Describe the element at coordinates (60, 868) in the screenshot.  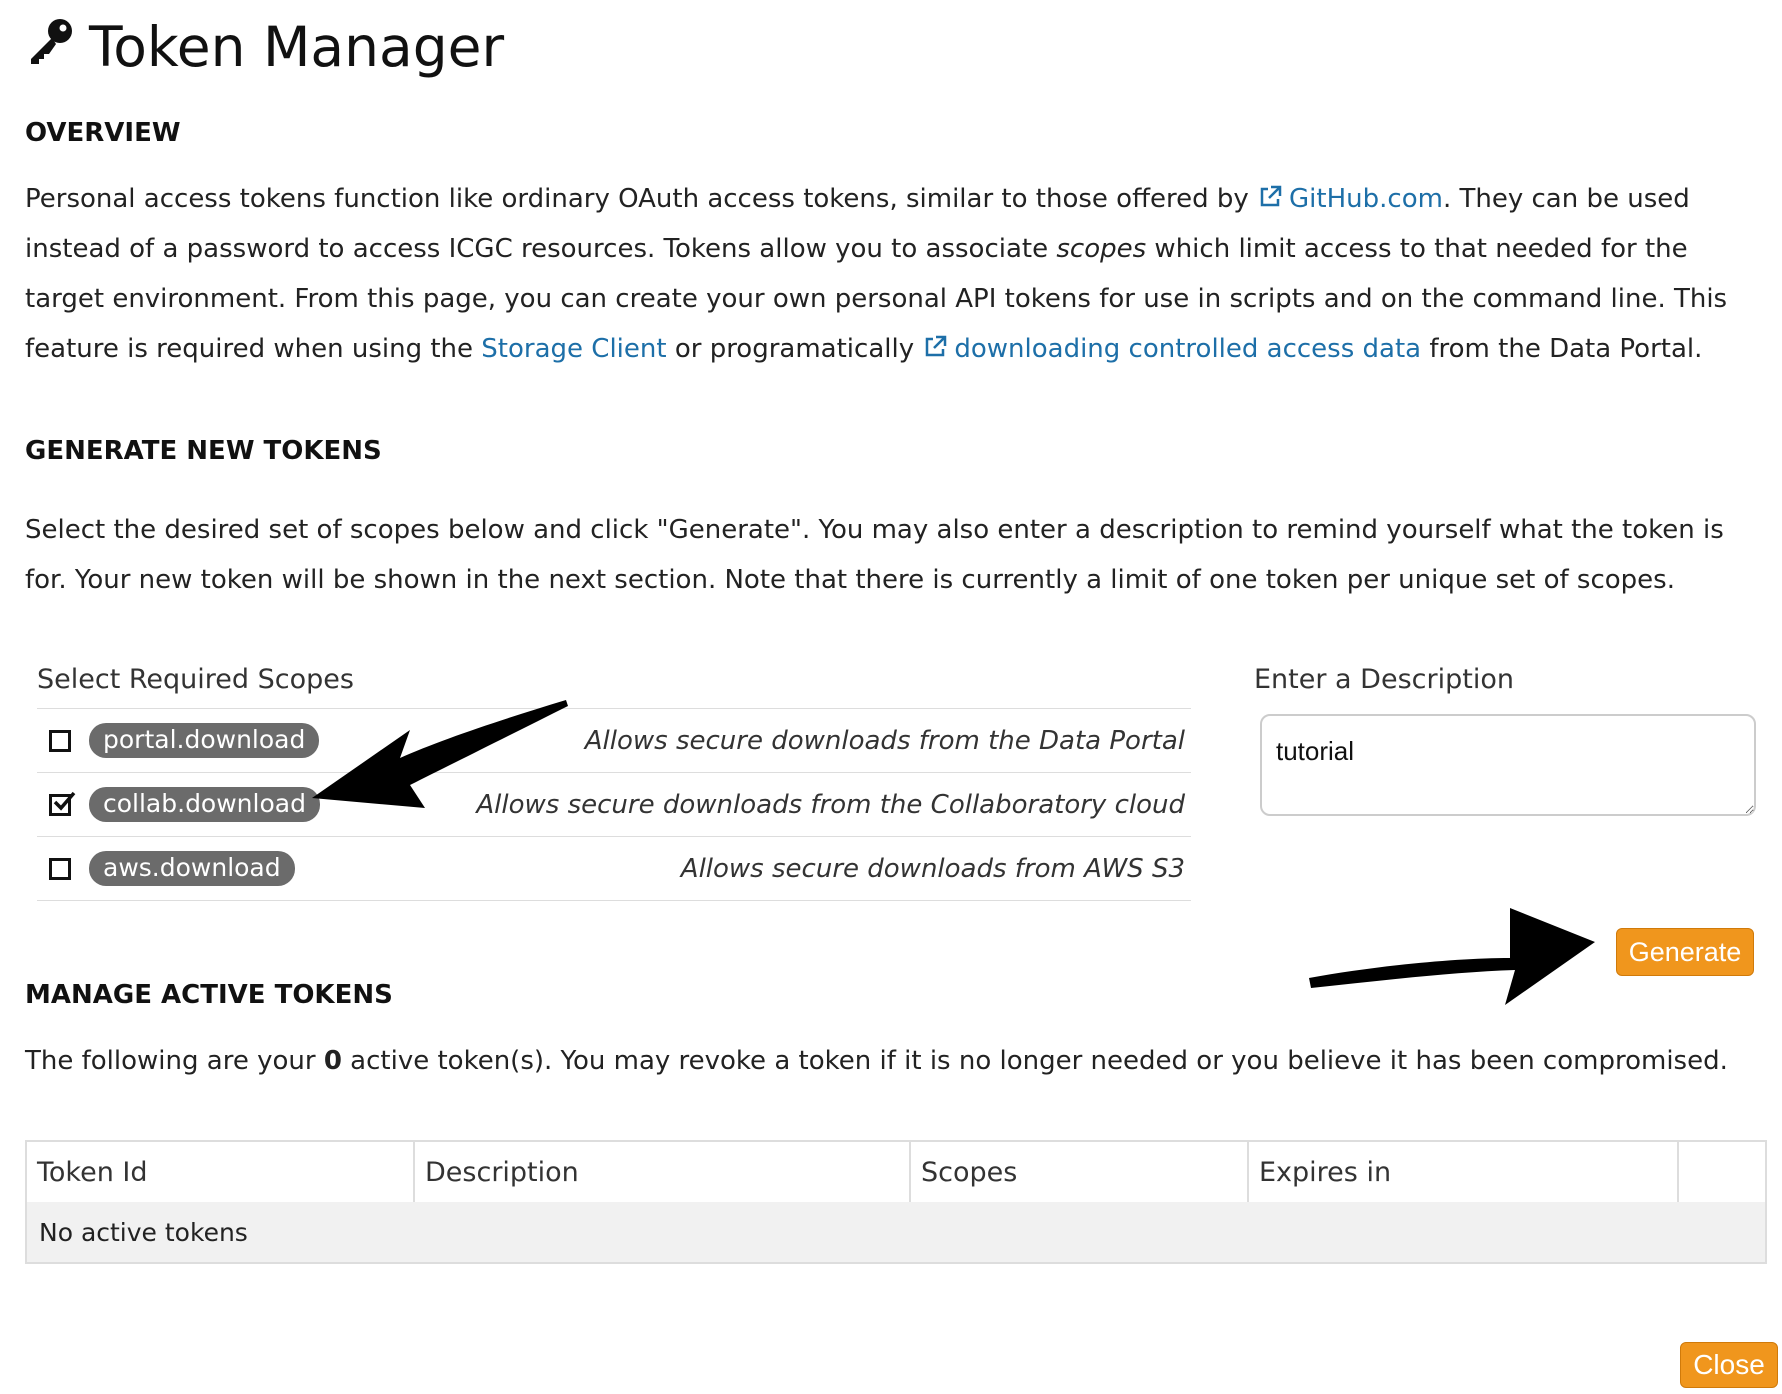
I see `scope-checkbox-aws` at that location.